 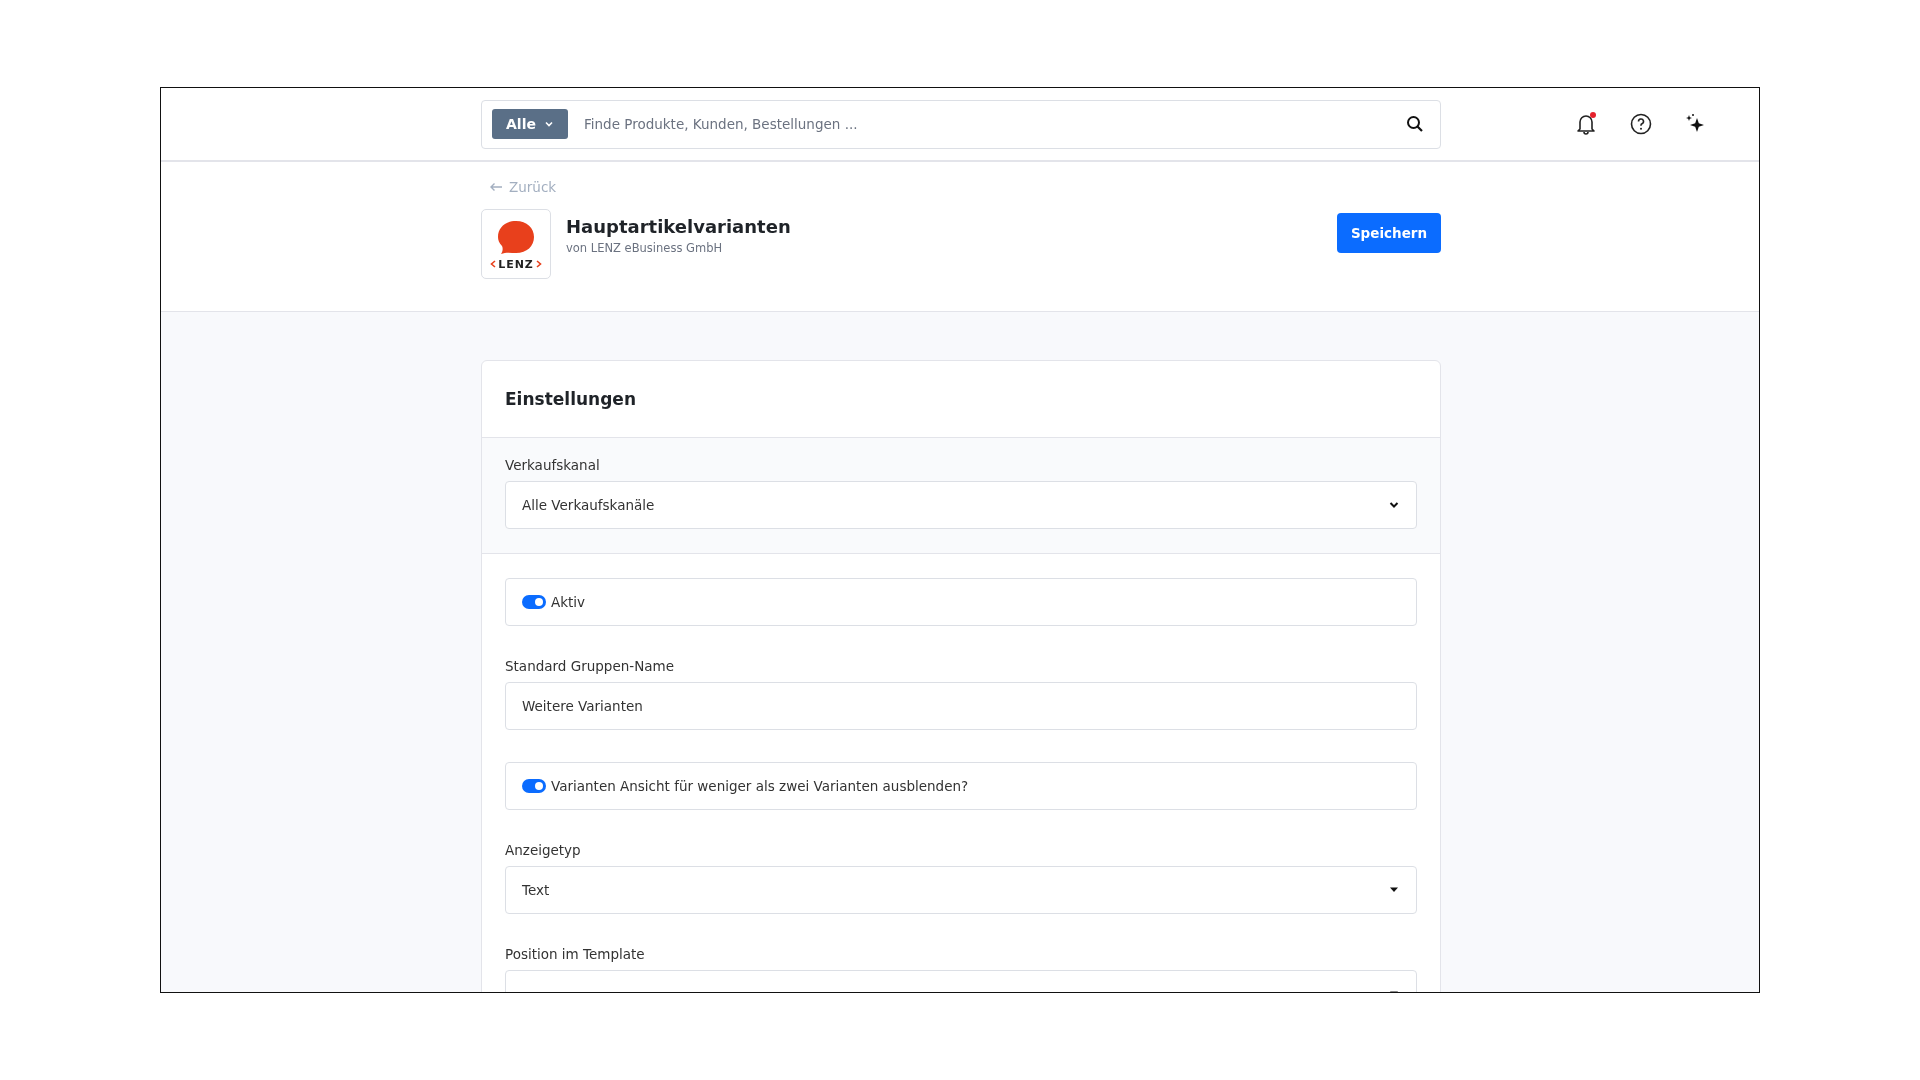 I want to click on help-icon, so click(x=1641, y=124).